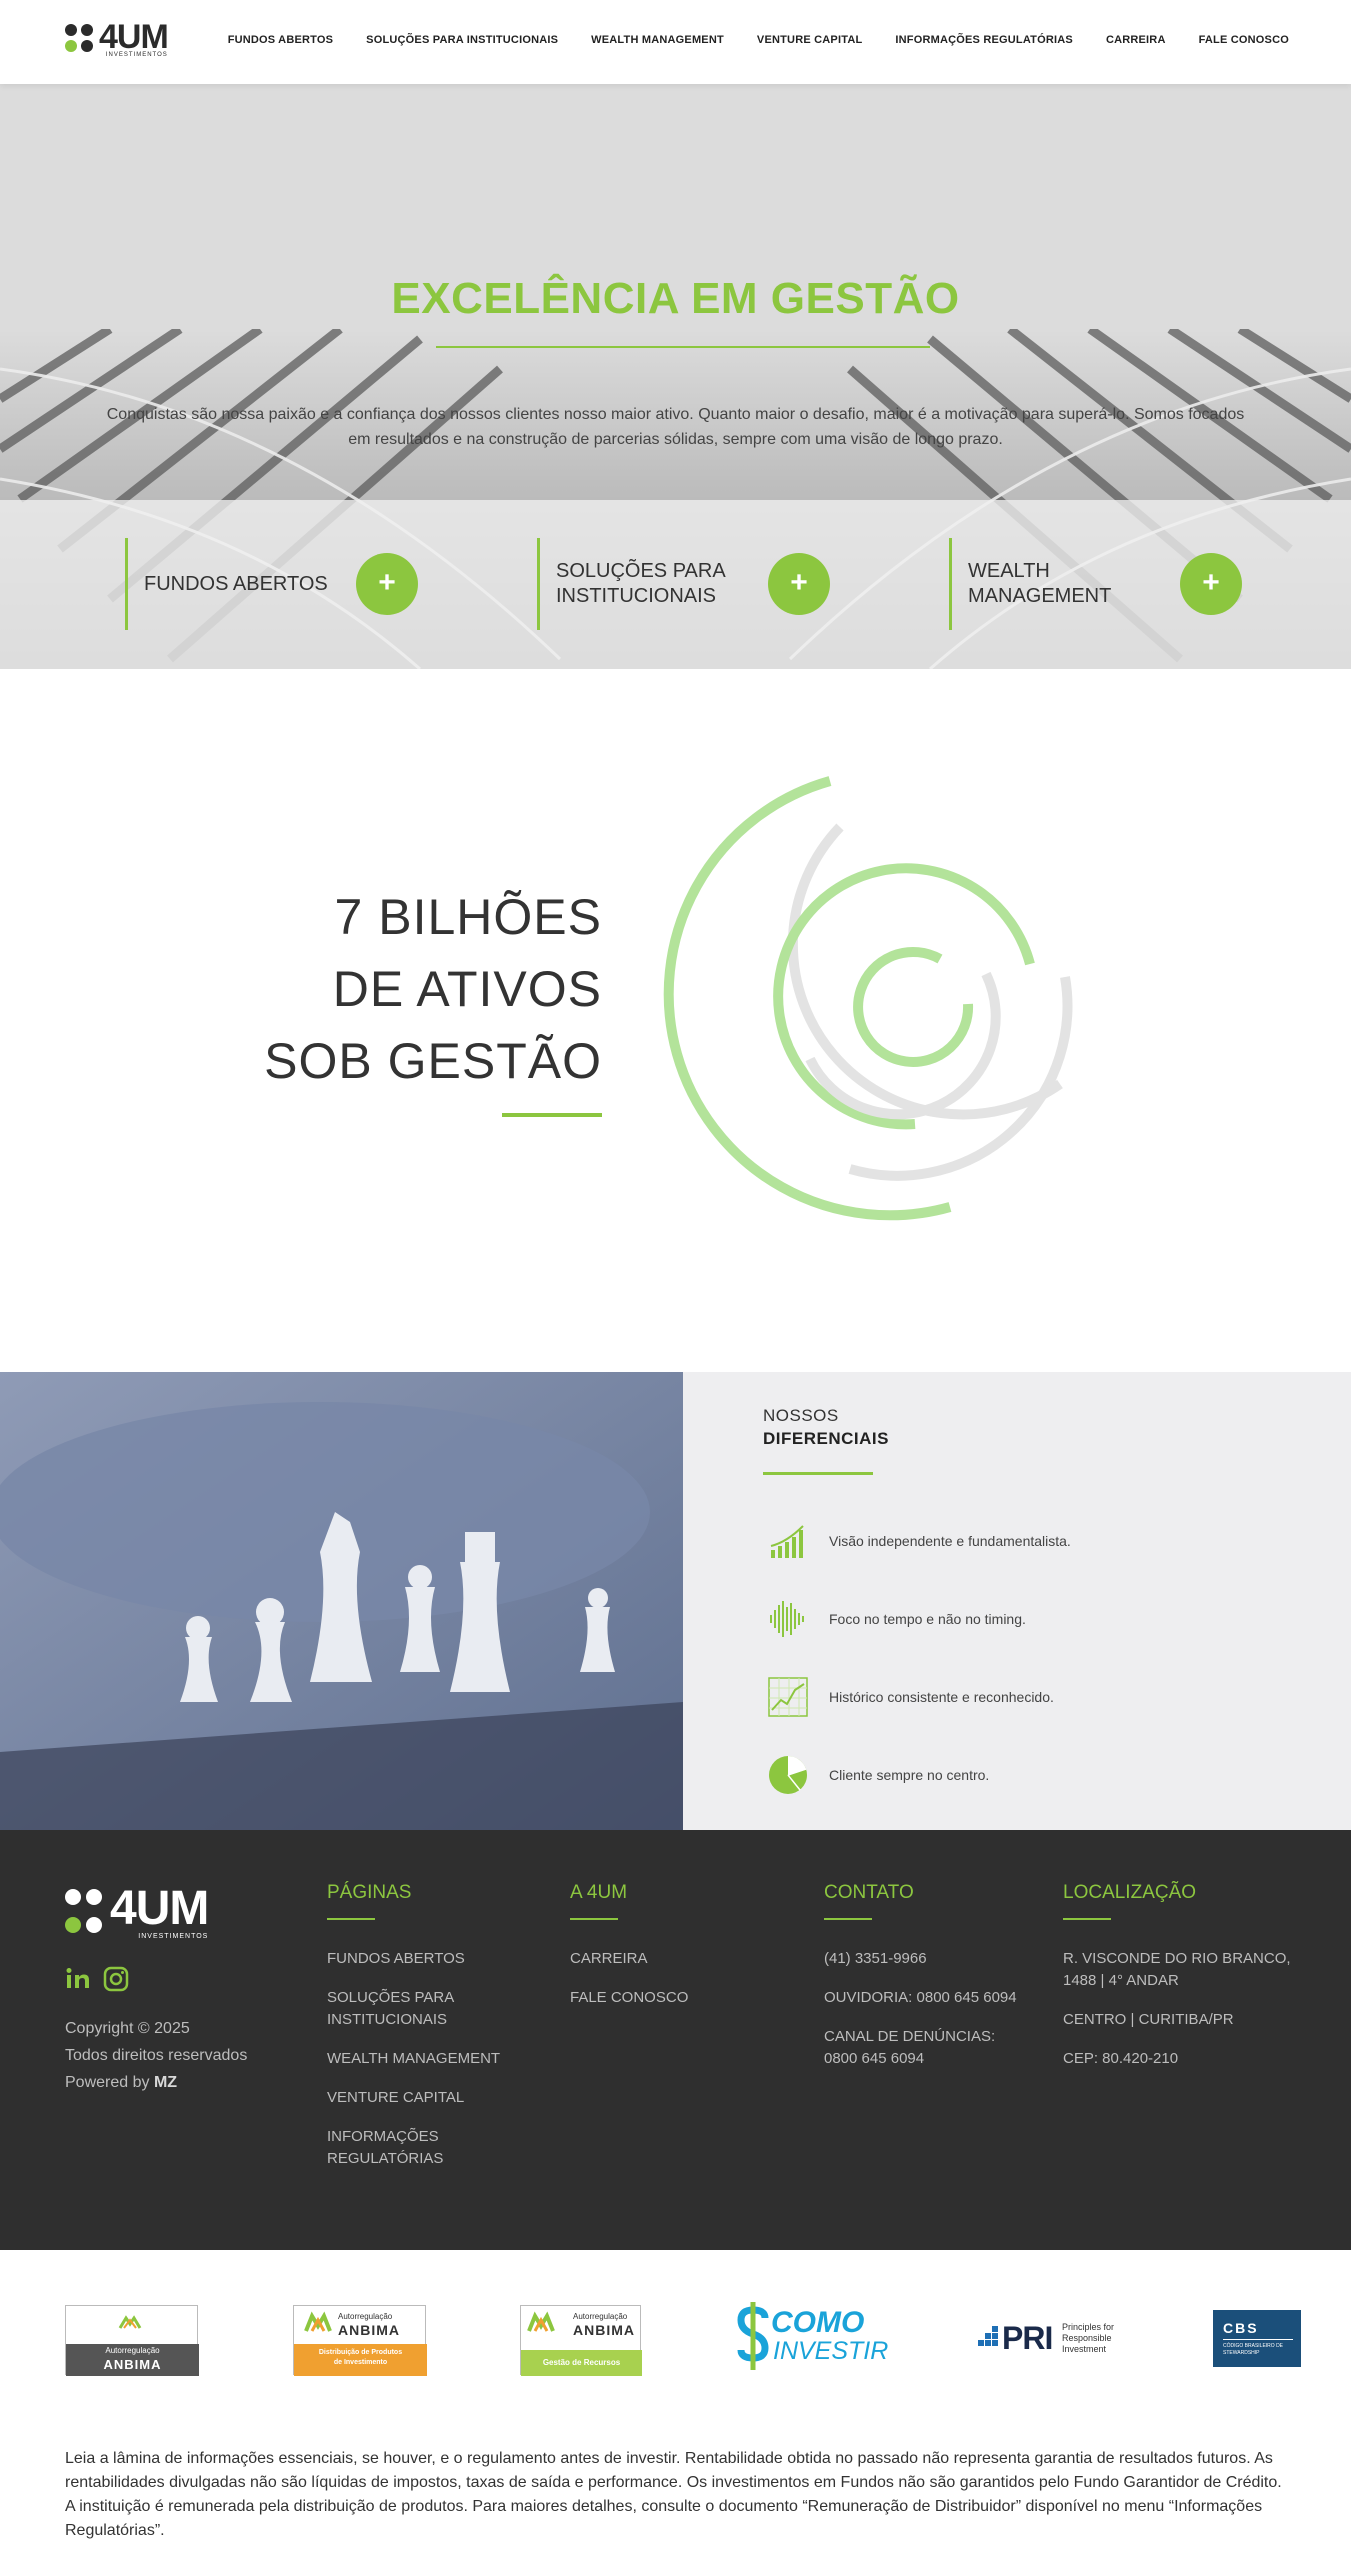 This screenshot has height=2572, width=1351. Describe the element at coordinates (924, 2048) in the screenshot. I see `footer-denuncias: CANAL DE DENÚNCIAS: 0800 645 6094` at that location.